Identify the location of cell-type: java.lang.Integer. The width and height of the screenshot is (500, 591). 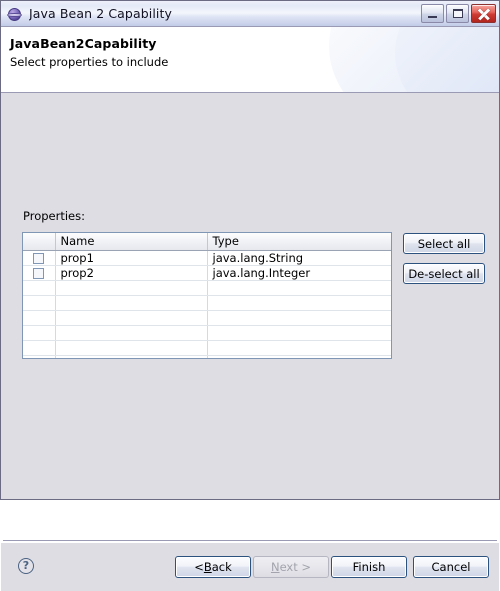
(299, 273).